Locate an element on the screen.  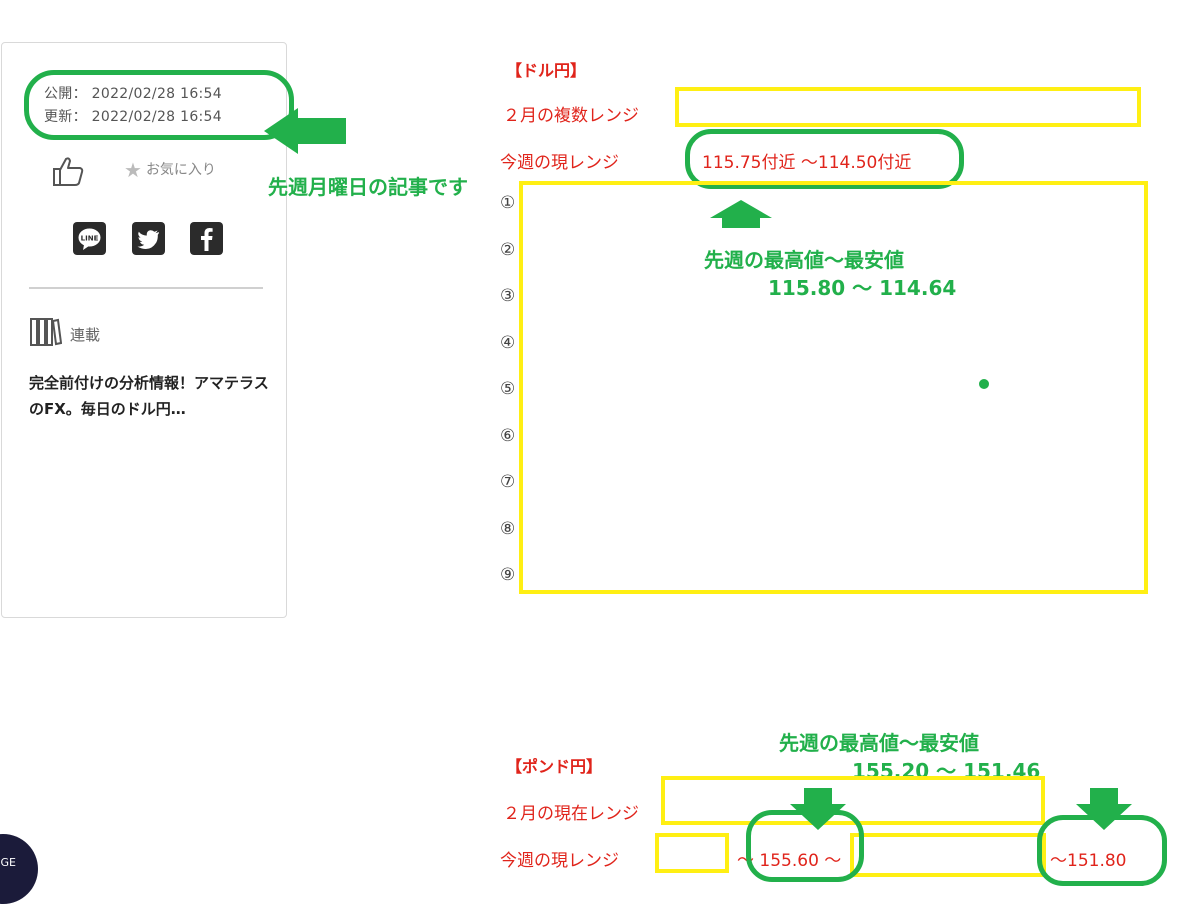
list-item: ⑦ is located at coordinates (508, 482).